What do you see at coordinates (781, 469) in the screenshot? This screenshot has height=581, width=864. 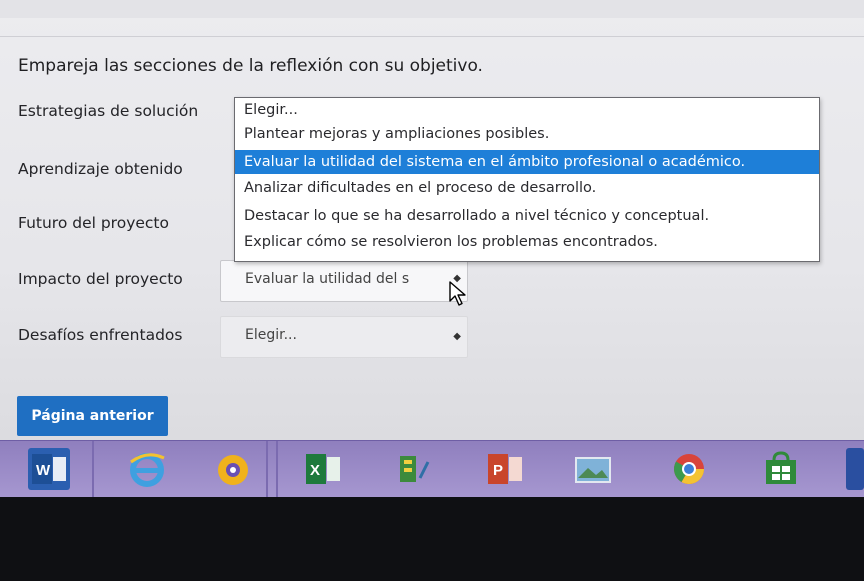 I see `store-icon` at bounding box center [781, 469].